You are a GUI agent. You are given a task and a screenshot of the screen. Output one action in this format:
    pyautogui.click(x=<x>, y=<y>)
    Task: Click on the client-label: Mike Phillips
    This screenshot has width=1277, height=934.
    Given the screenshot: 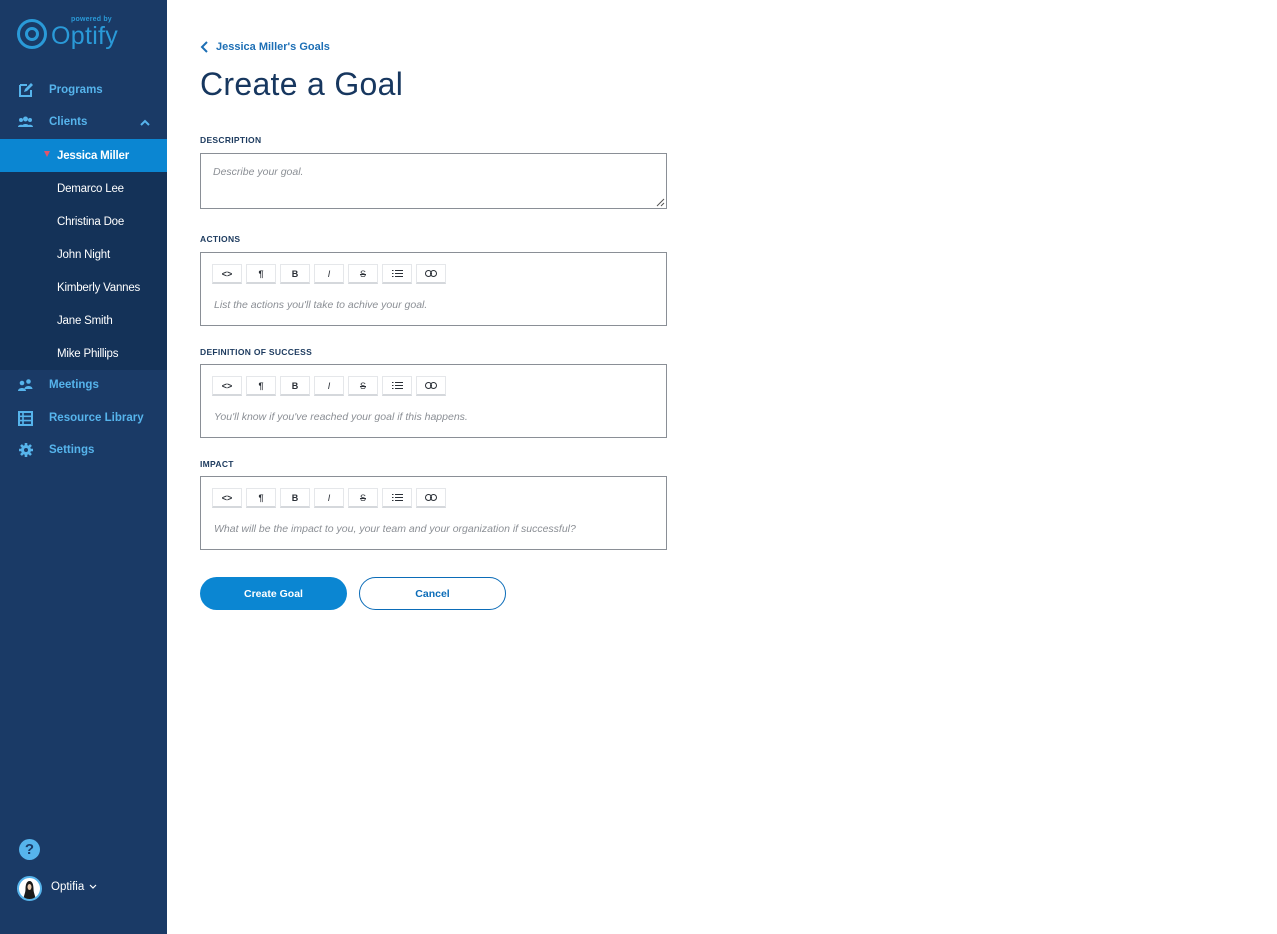 What is the action you would take?
    pyautogui.click(x=88, y=353)
    